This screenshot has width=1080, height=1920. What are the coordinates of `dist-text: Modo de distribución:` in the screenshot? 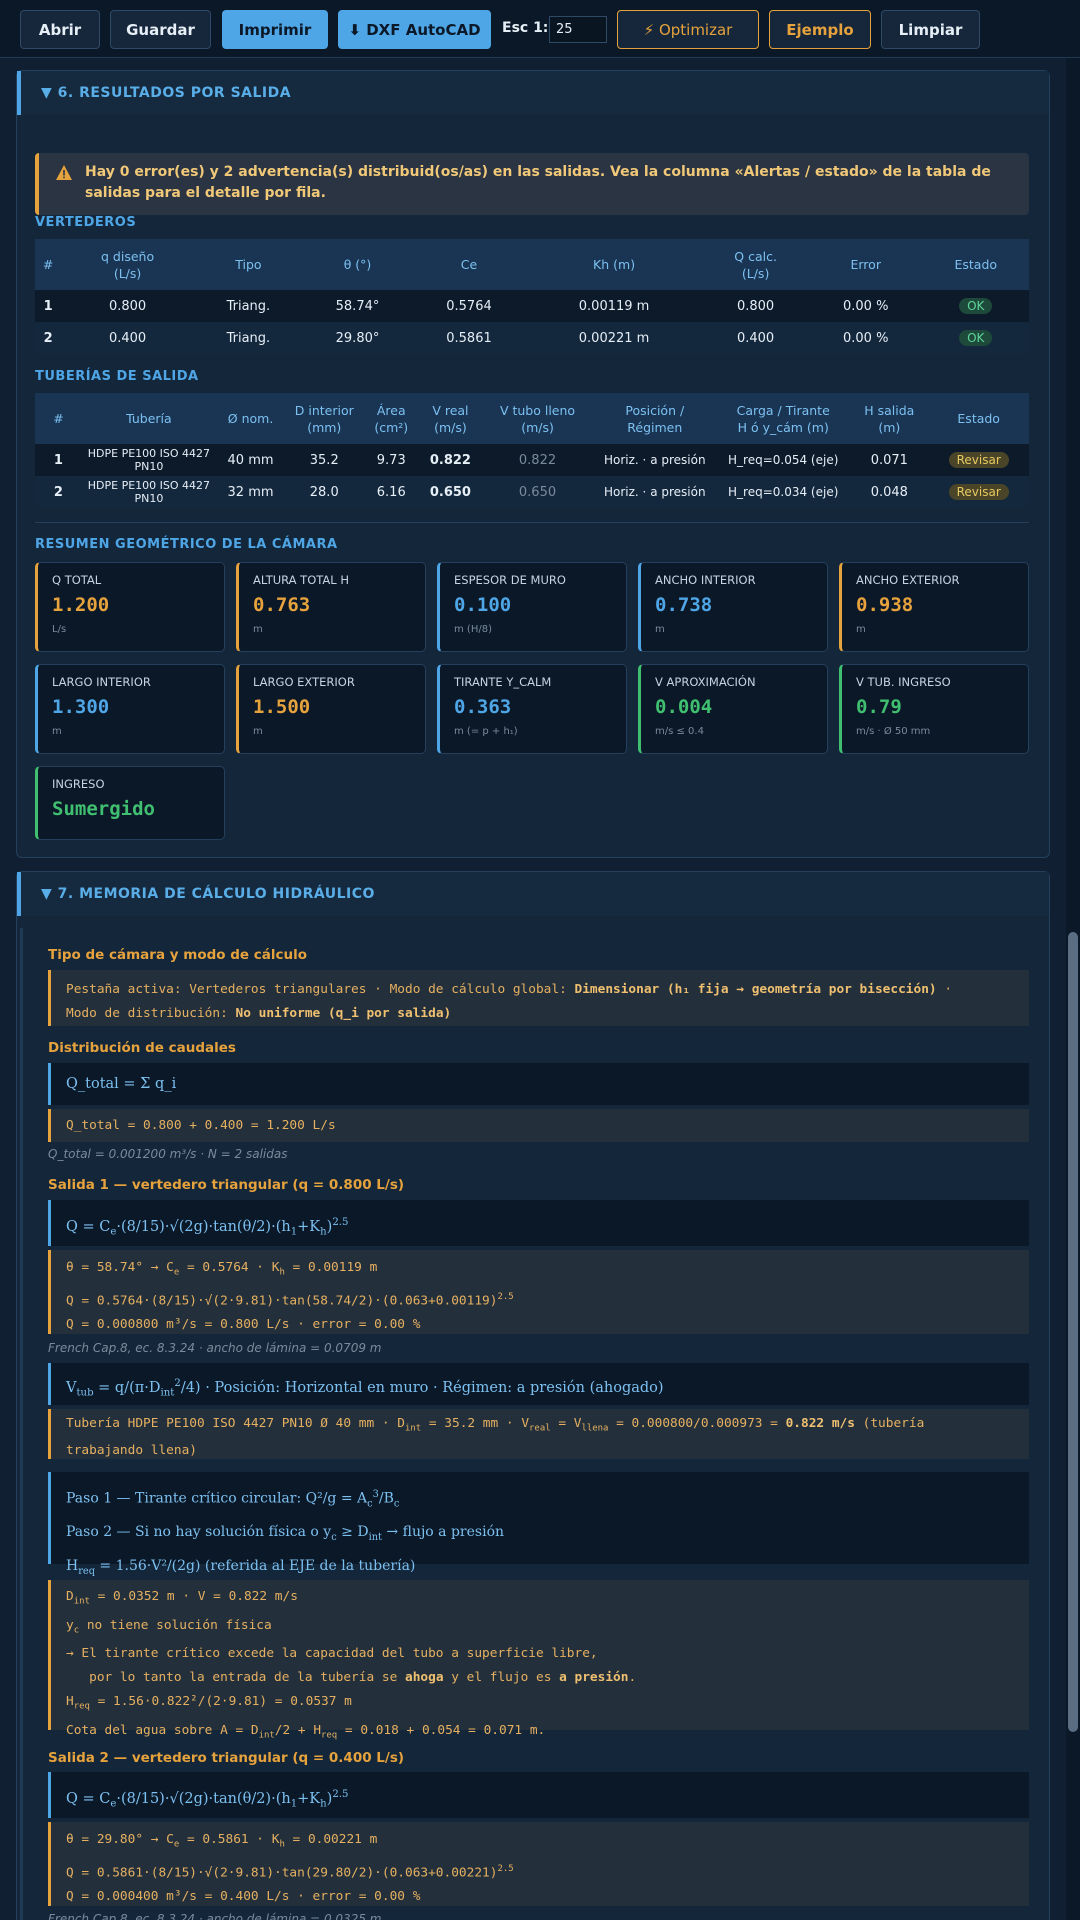 It's located at (151, 1013).